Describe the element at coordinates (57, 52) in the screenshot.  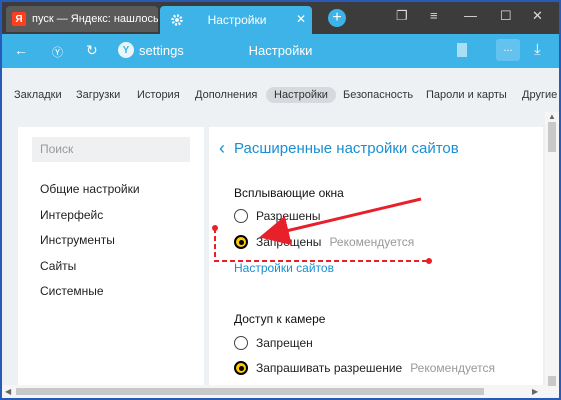
I see `yandex-home-icon: Ⓨ` at that location.